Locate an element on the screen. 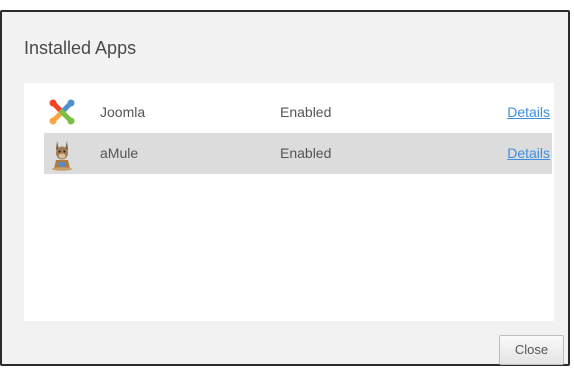 This screenshot has height=368, width=574. dialog-title: Installed Apps is located at coordinates (80, 48).